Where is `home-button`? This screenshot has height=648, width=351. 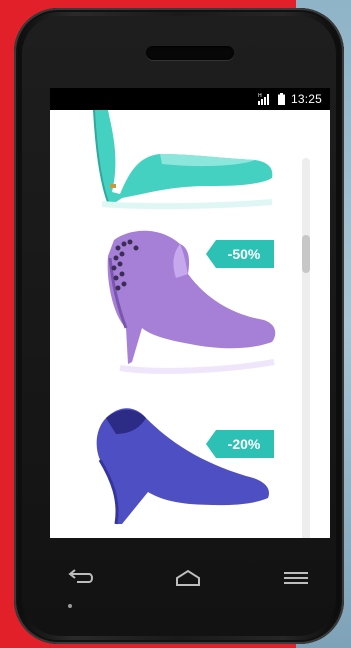
home-button is located at coordinates (188, 578).